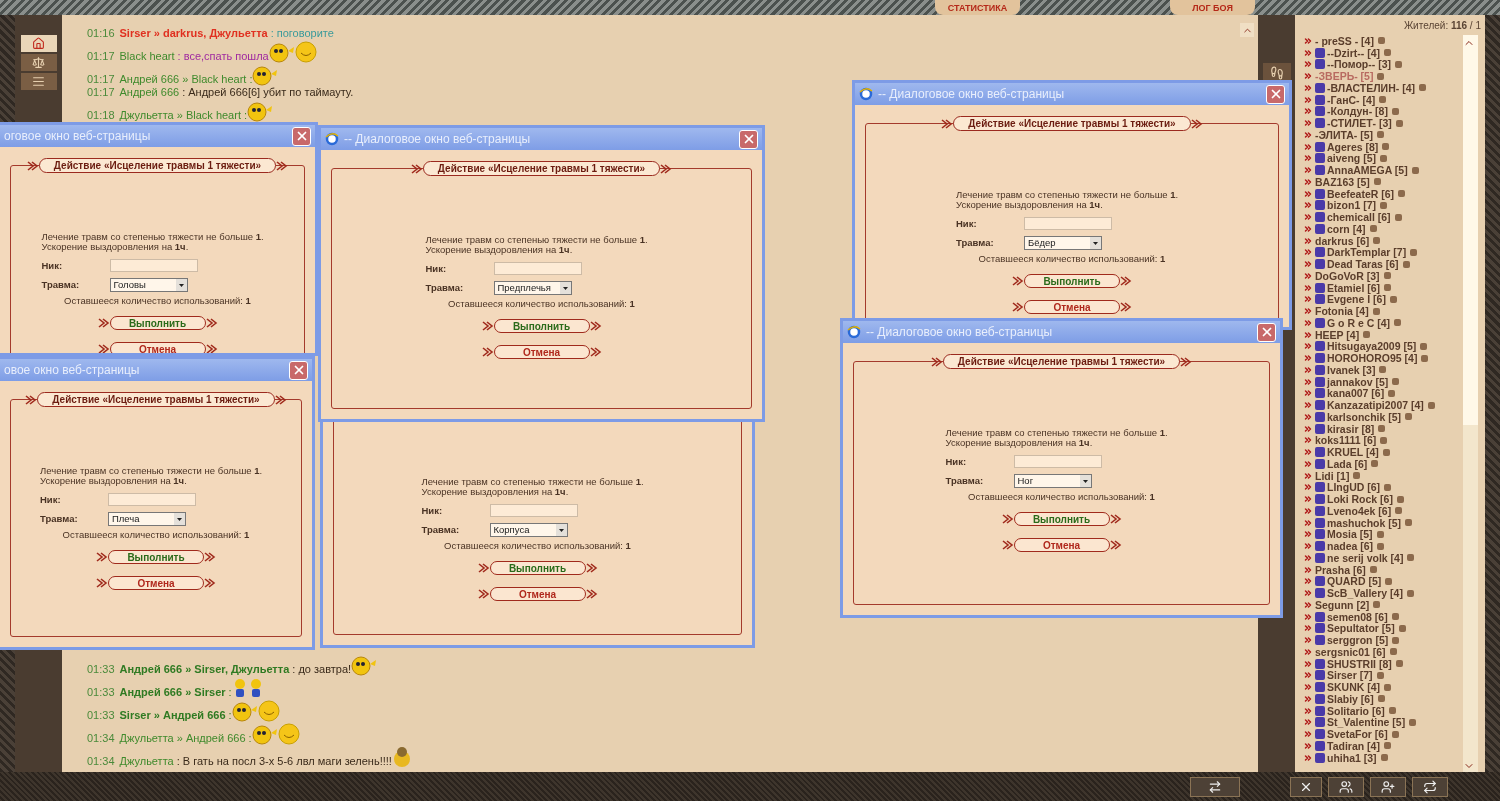 The image size is (1500, 801). What do you see at coordinates (1351, 158) in the screenshot?
I see `user-name: aiveng [5]` at bounding box center [1351, 158].